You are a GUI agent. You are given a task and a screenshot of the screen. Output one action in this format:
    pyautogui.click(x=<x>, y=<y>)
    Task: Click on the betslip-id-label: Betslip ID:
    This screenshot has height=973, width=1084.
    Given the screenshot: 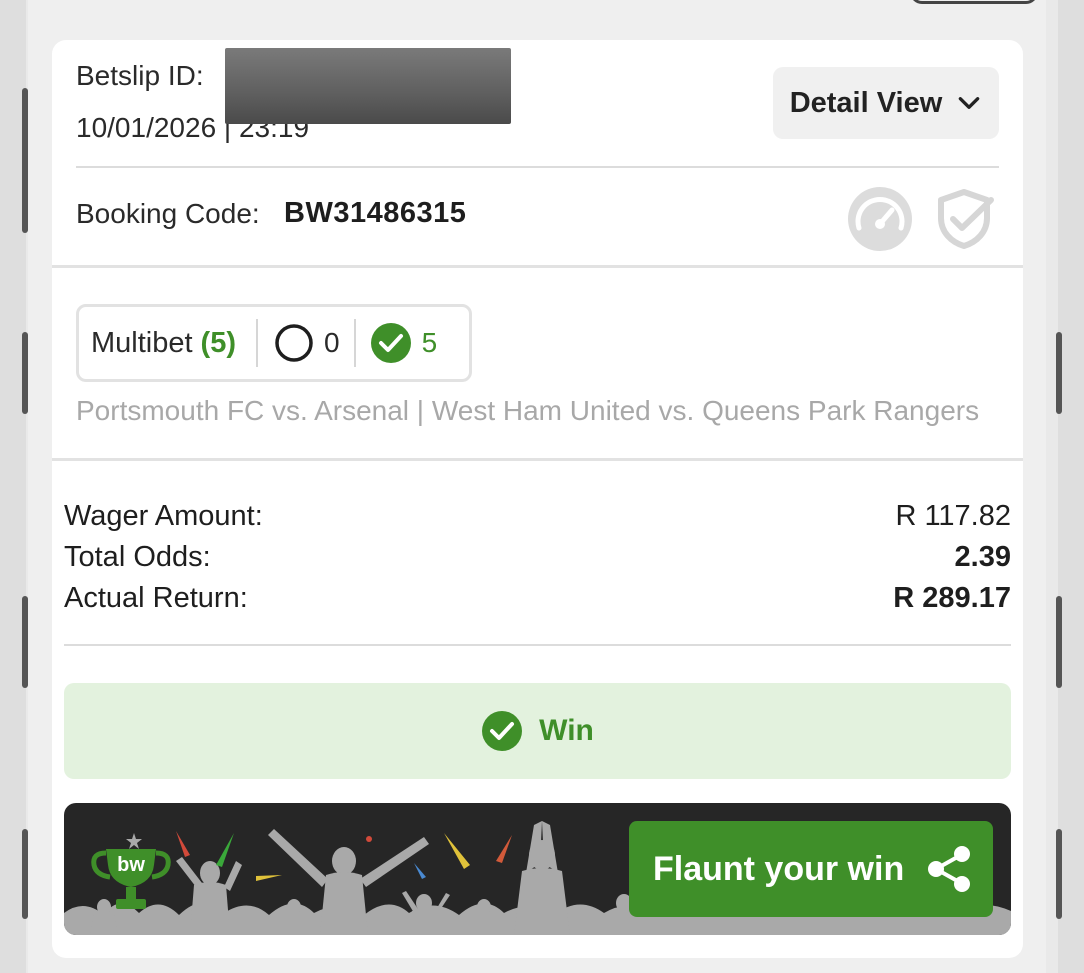 What is the action you would take?
    pyautogui.click(x=140, y=75)
    